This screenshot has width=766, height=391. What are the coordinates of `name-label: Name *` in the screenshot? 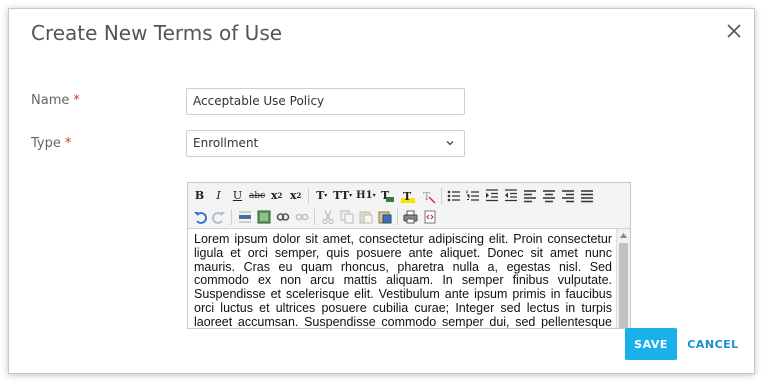 It's located at (55, 100).